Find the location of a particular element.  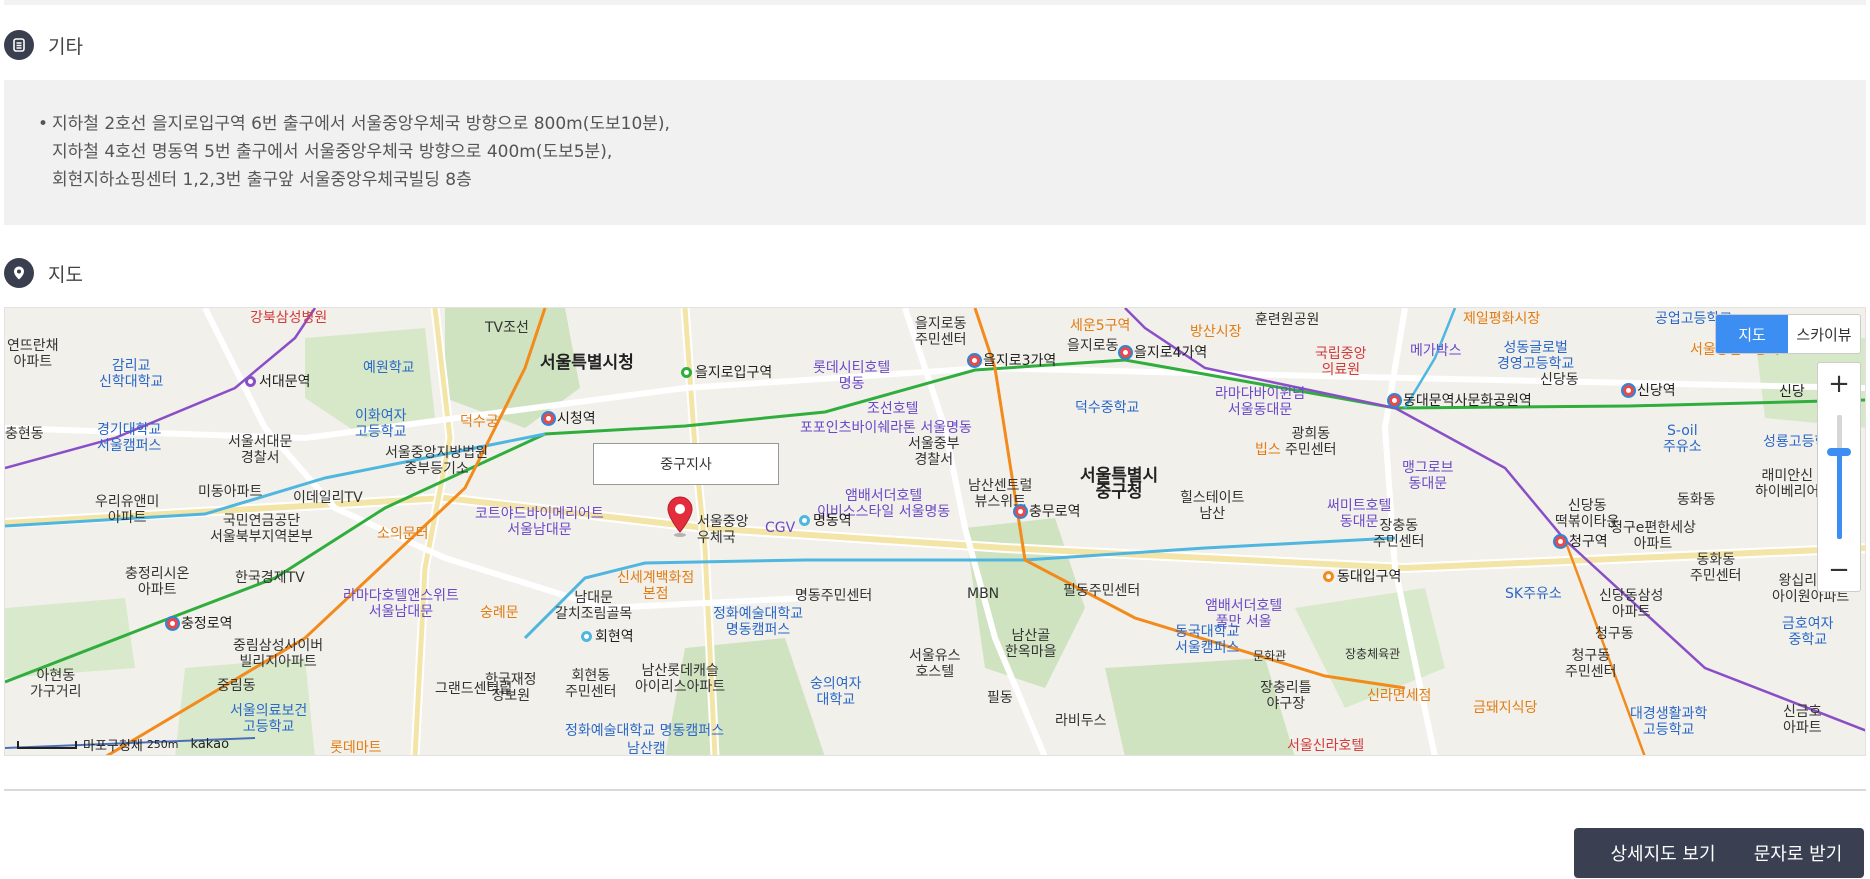

map-label: 문화관 is located at coordinates (1270, 656).